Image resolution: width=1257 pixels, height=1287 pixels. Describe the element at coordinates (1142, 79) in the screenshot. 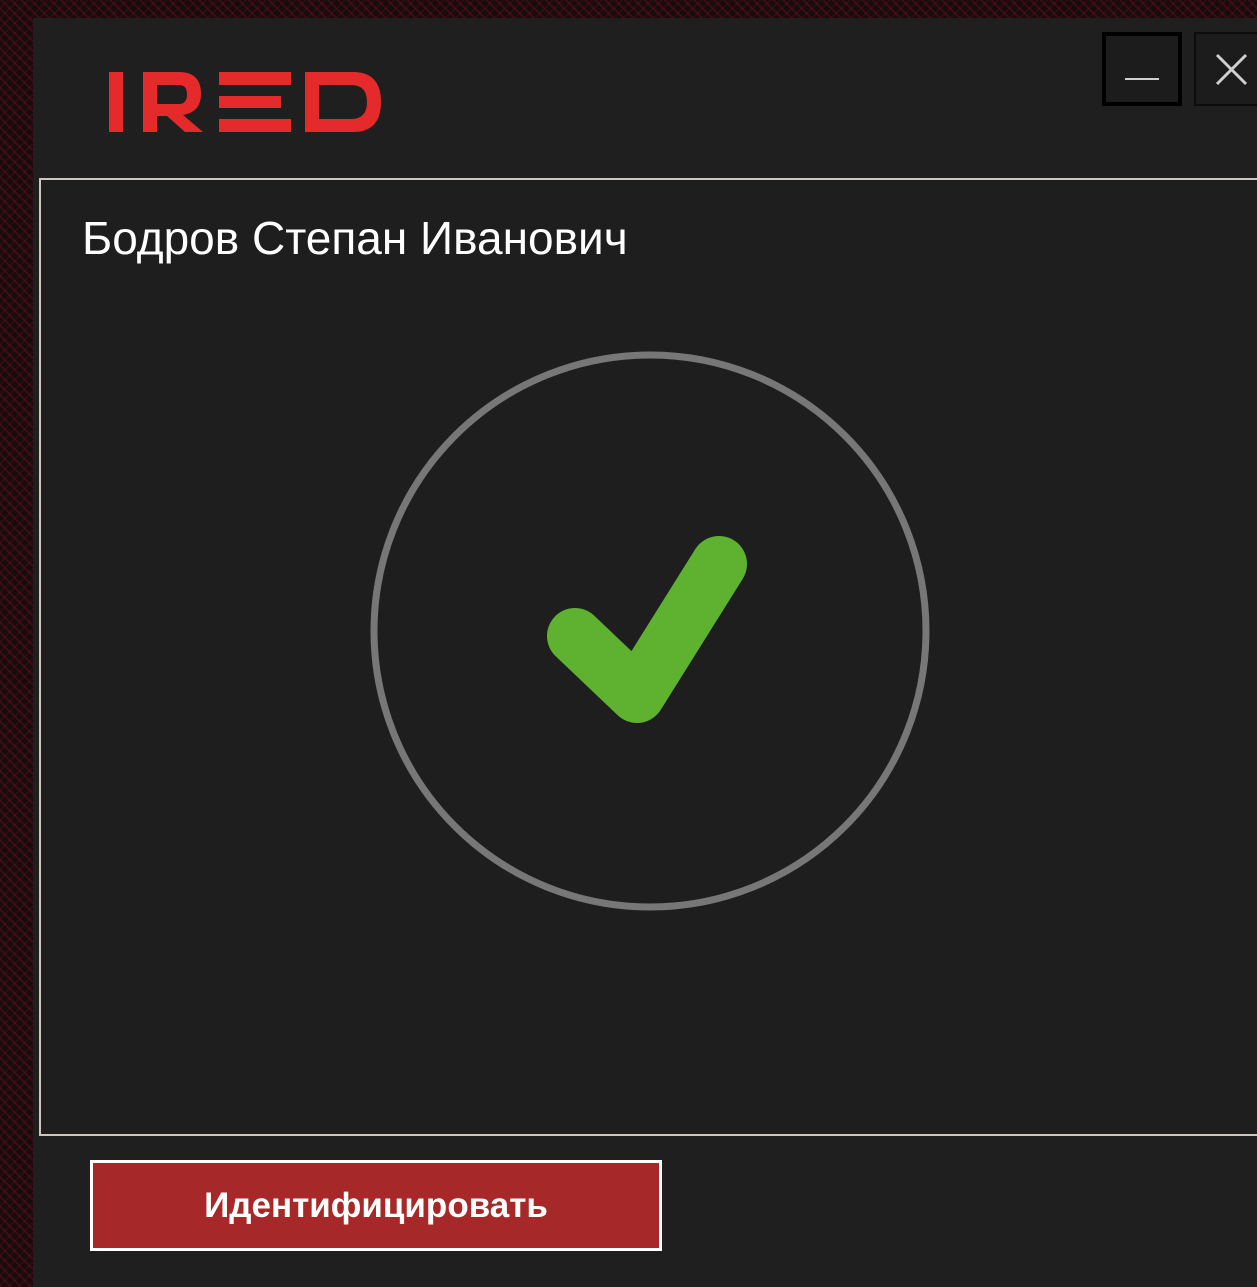

I see `minimize-icon` at that location.